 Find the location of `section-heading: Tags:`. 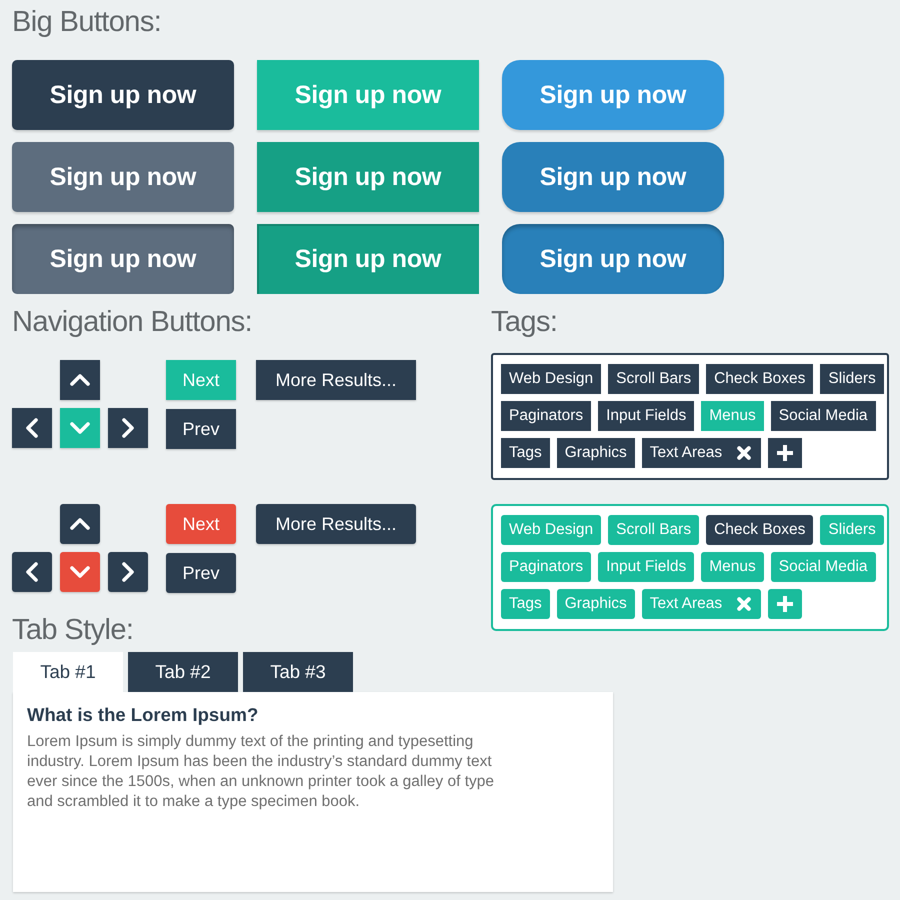

section-heading: Tags: is located at coordinates (524, 322).